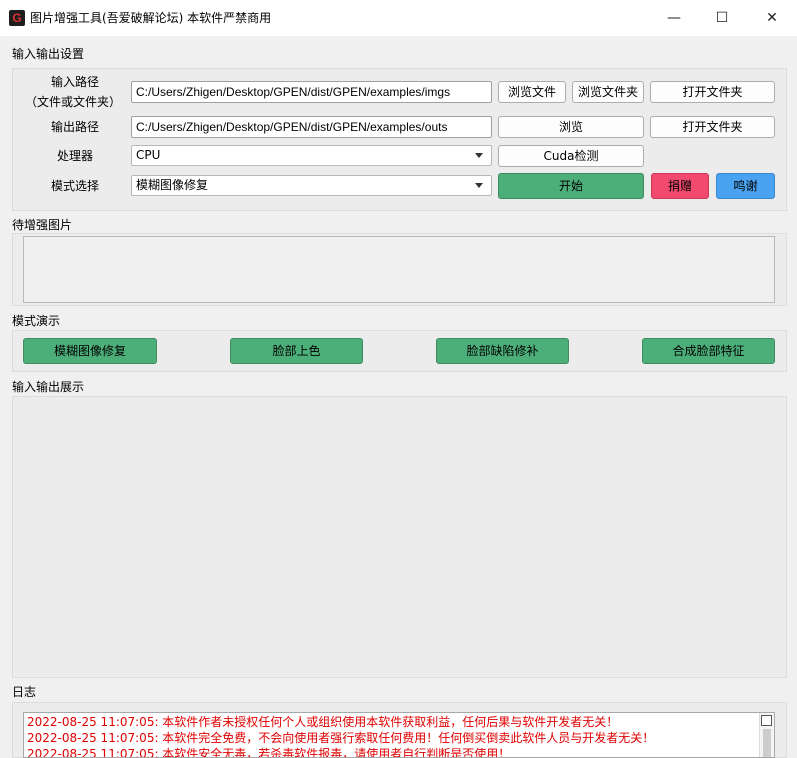 This screenshot has width=797, height=758. I want to click on mode-label: 模式选择, so click(74, 186).